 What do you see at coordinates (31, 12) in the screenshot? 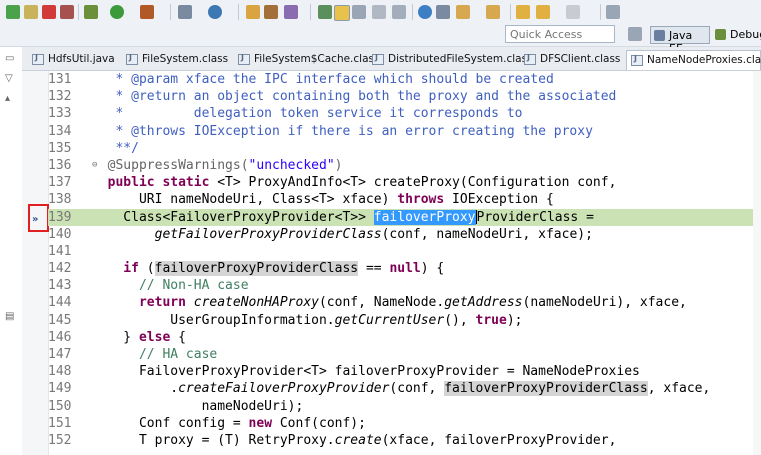
I see `suspend-icon` at bounding box center [31, 12].